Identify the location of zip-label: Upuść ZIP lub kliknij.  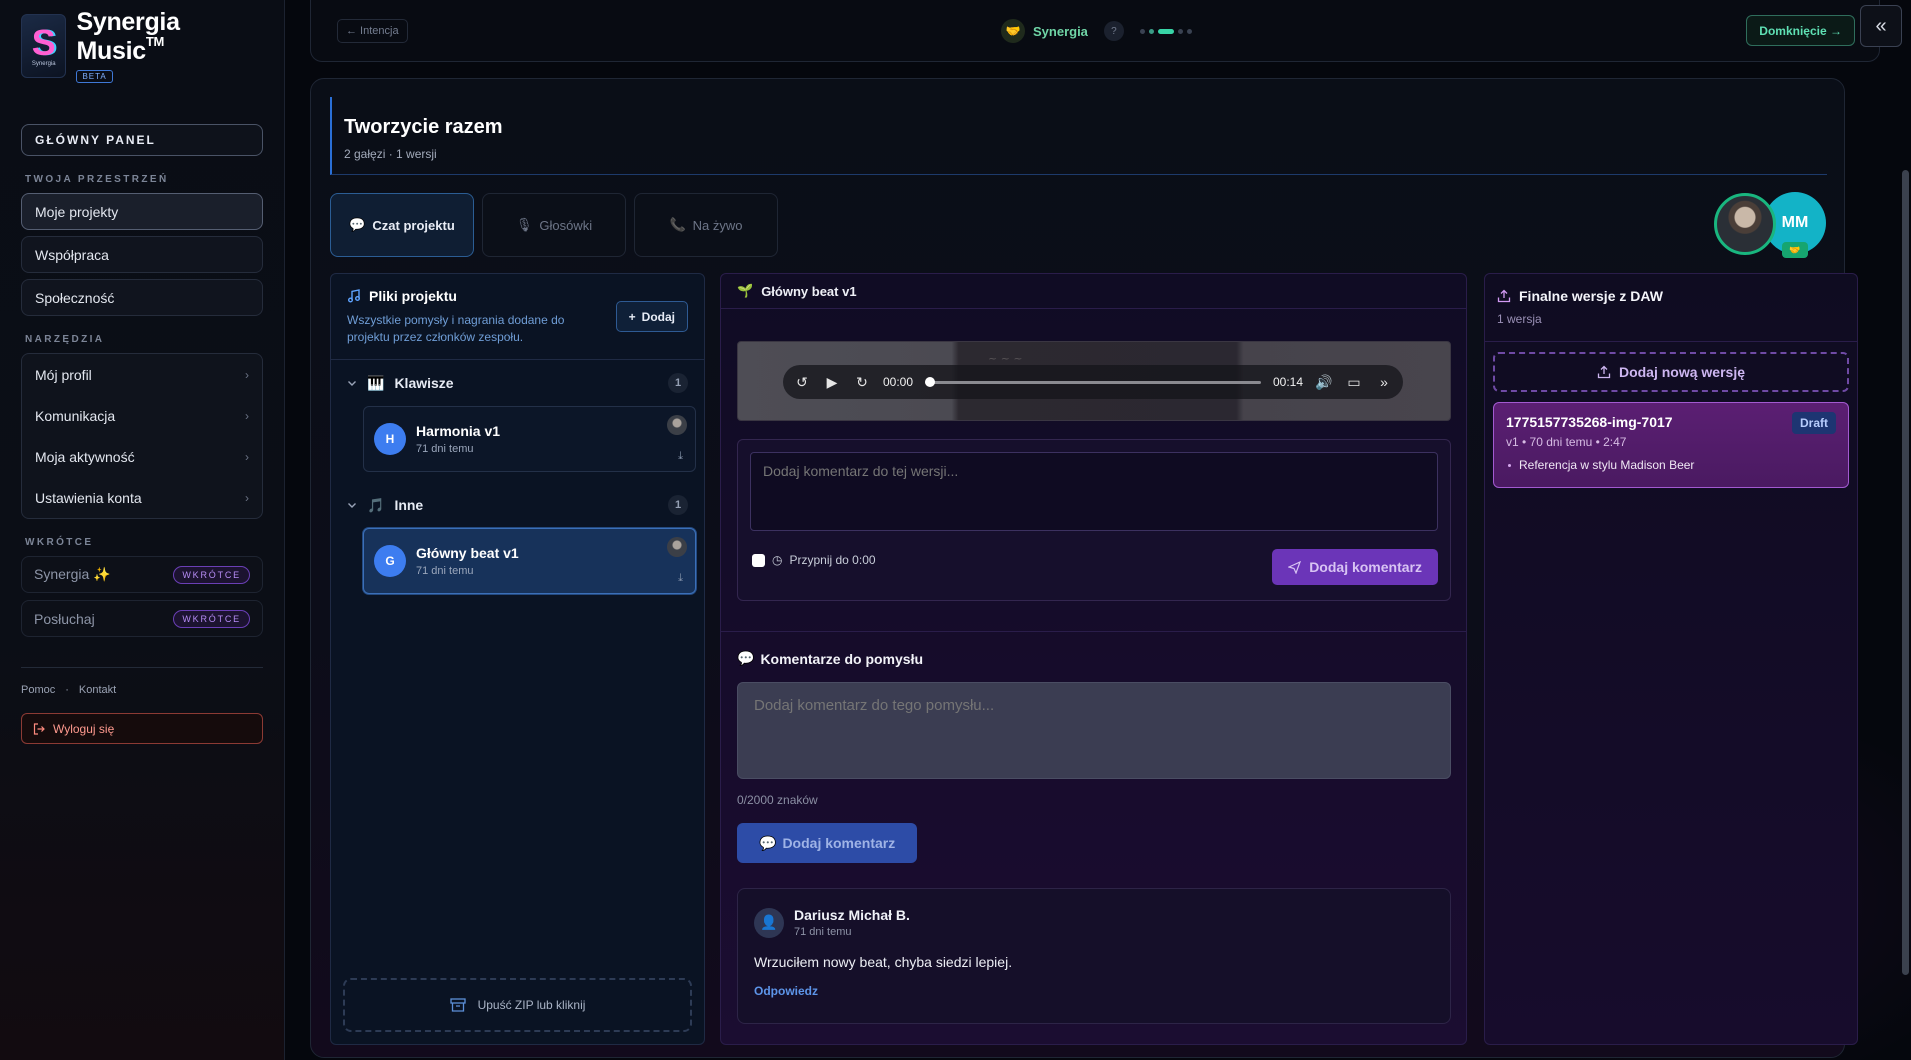
(531, 1005).